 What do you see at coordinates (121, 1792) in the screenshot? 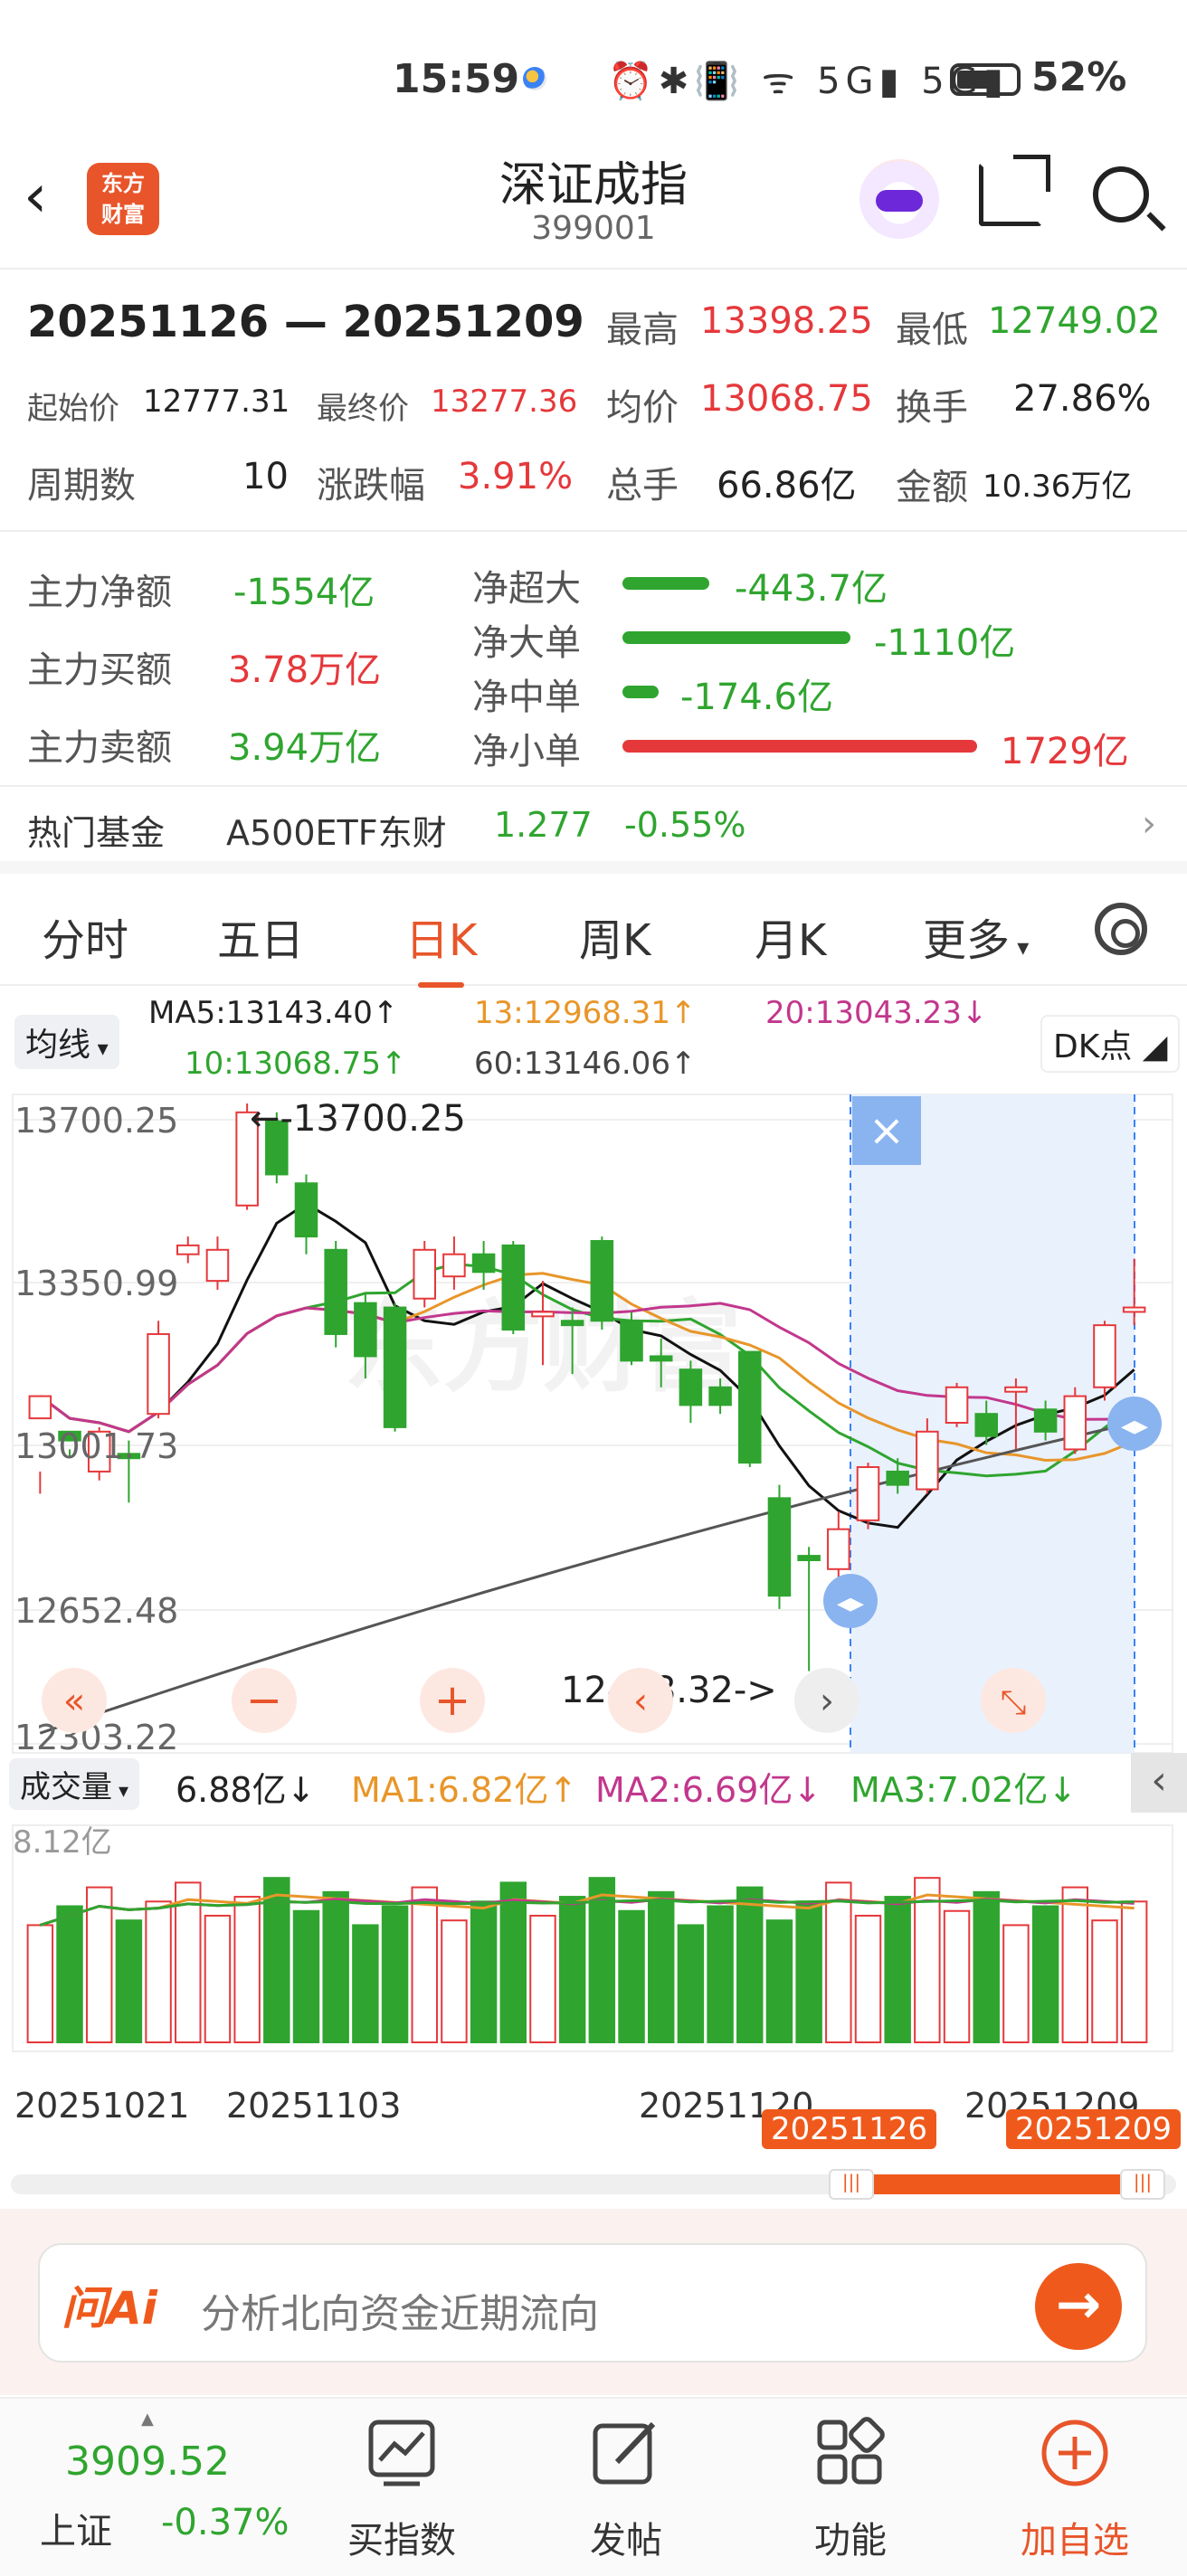
I see `caret-down-icon: ▾` at bounding box center [121, 1792].